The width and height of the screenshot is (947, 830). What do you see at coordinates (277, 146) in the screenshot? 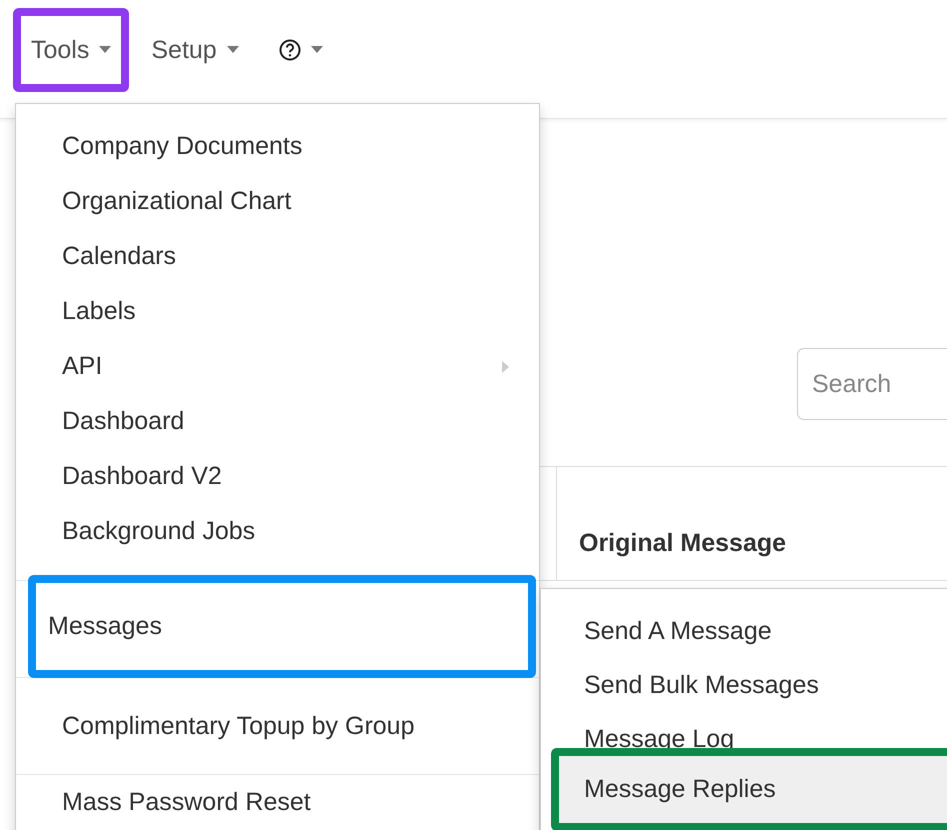
I see `menu-item: Company Documents` at bounding box center [277, 146].